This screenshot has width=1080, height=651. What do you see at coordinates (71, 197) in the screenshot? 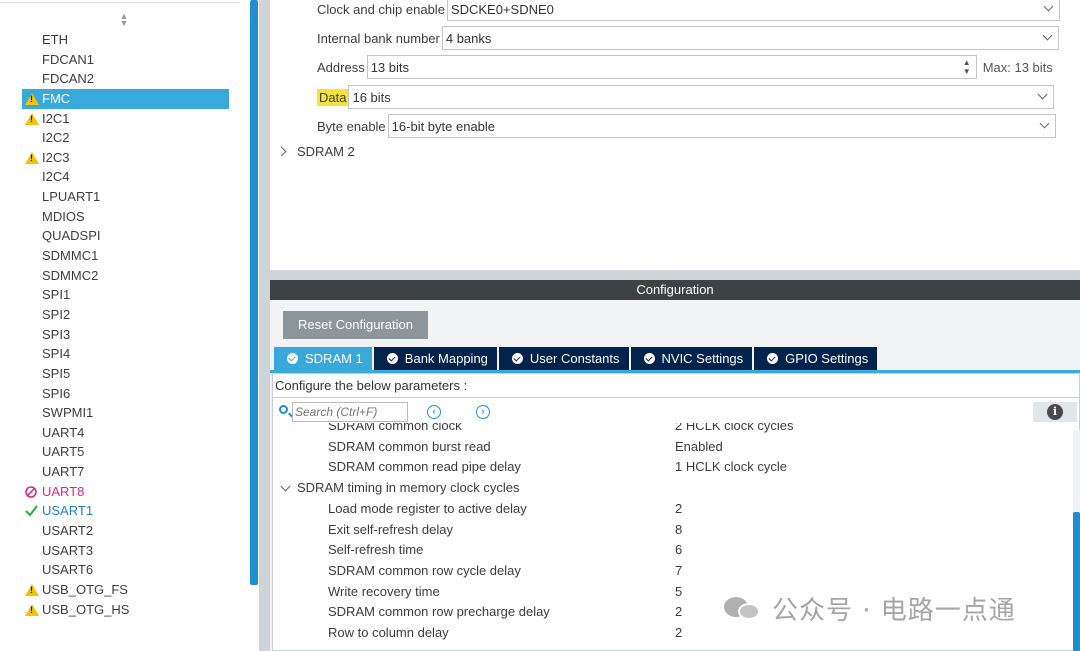
I see `peripheral-label: LPUART1` at bounding box center [71, 197].